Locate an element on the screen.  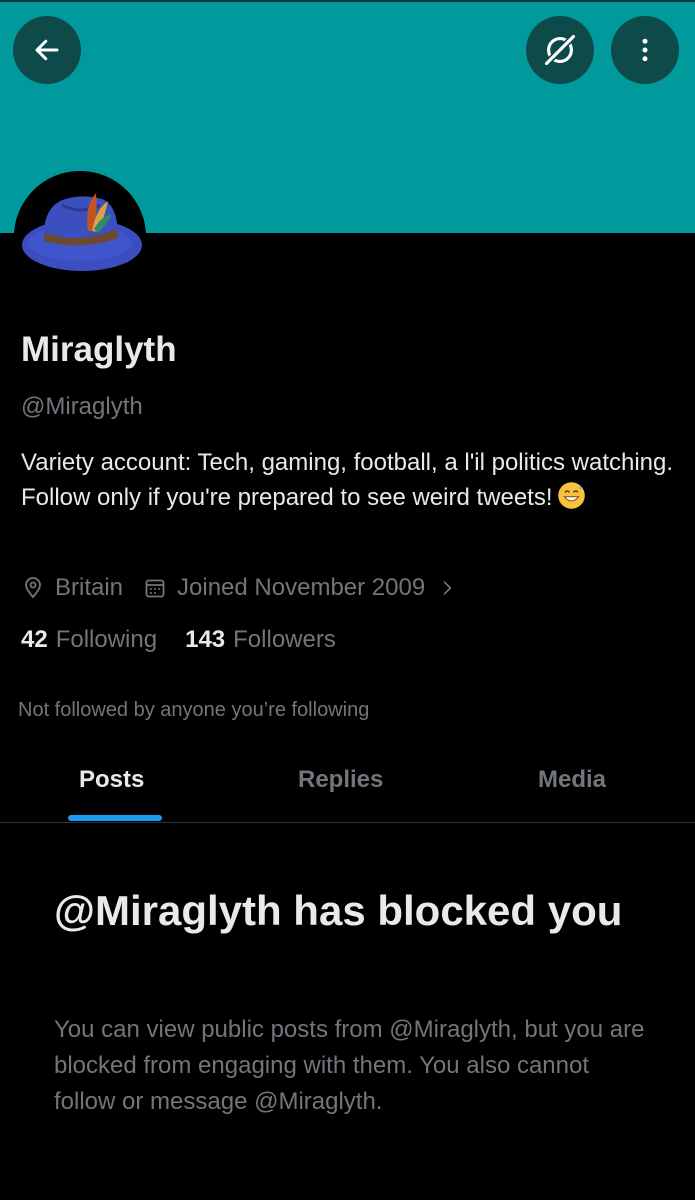
joined-date-link: Joined November 2009 is located at coordinates (301, 588).